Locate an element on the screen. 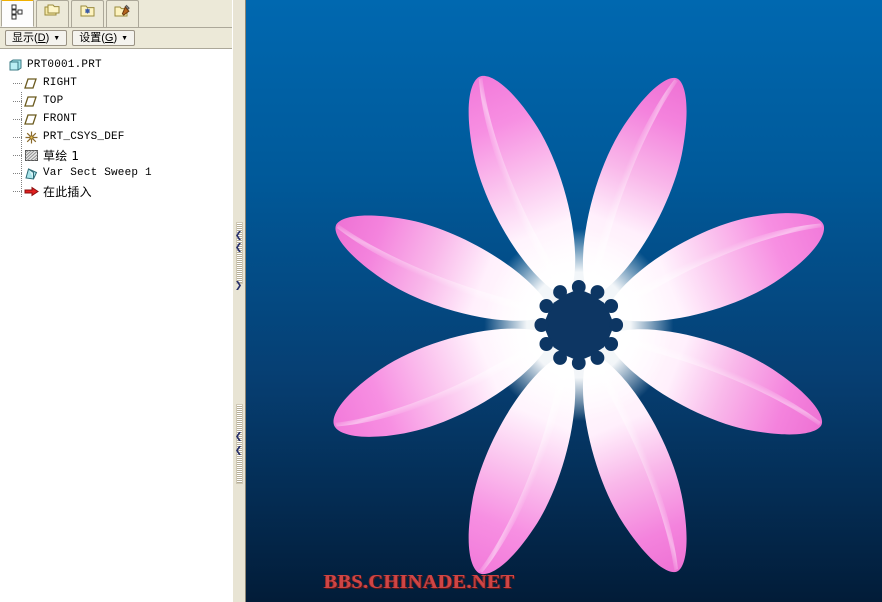 The width and height of the screenshot is (882, 602). tab-model-tree is located at coordinates (17, 13).